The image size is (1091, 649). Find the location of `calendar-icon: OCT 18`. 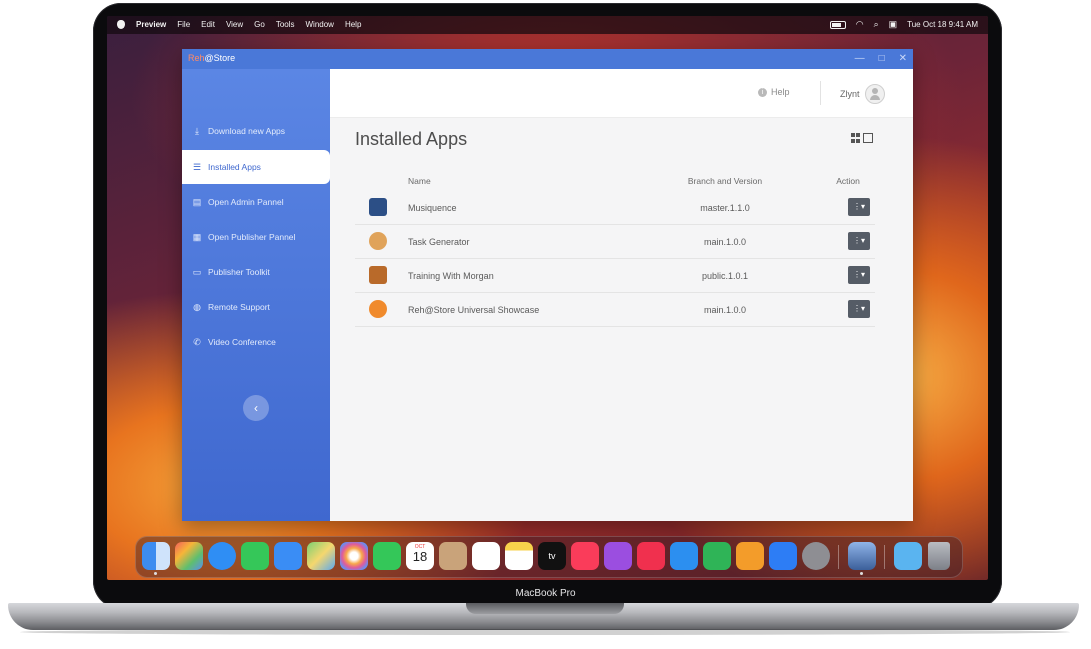

calendar-icon: OCT 18 is located at coordinates (420, 556).